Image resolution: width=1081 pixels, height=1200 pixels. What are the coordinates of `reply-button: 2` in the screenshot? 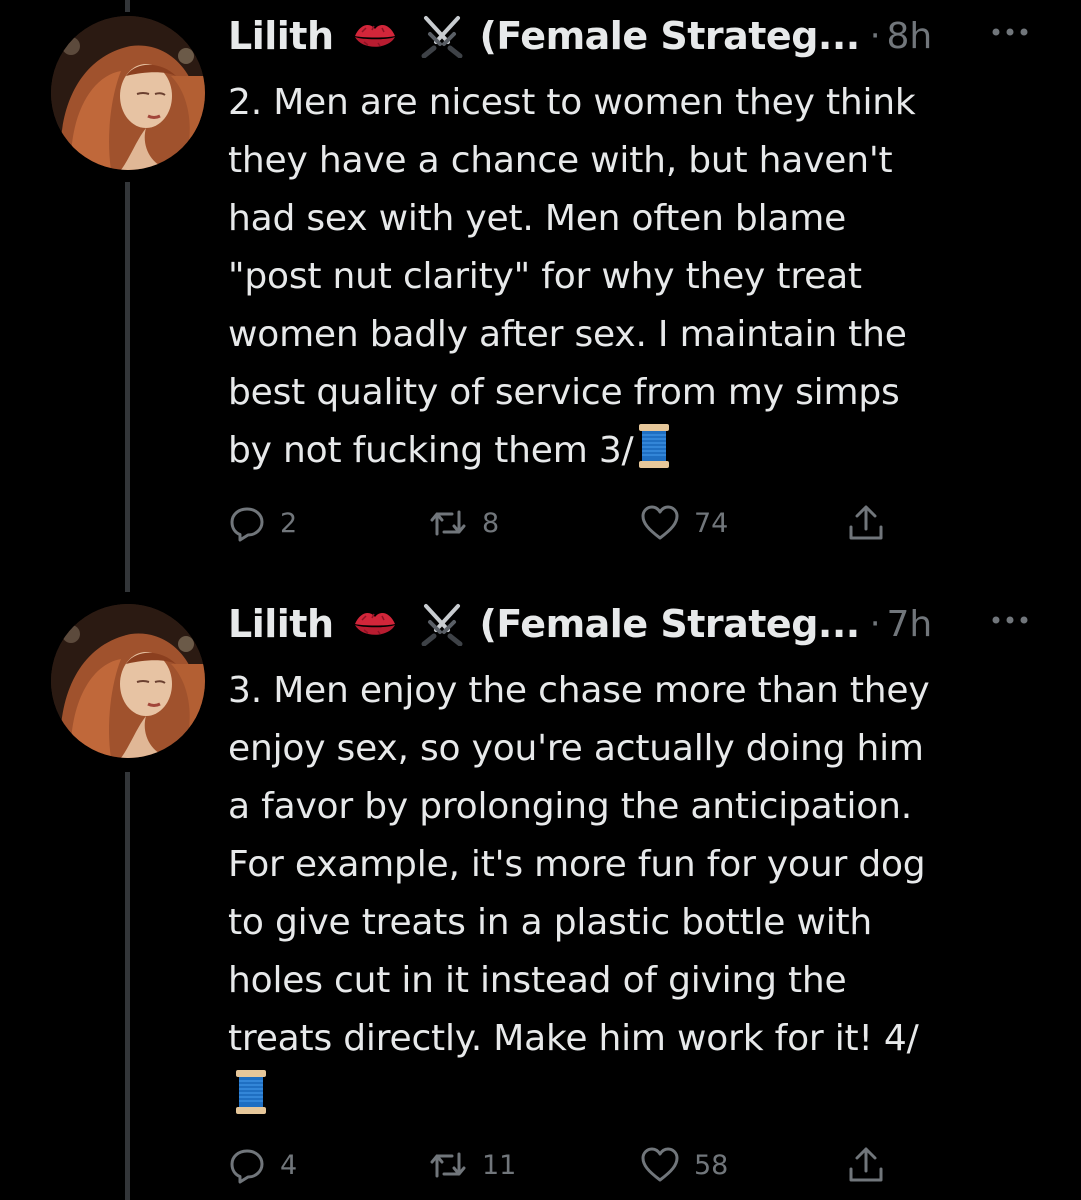 It's located at (262, 523).